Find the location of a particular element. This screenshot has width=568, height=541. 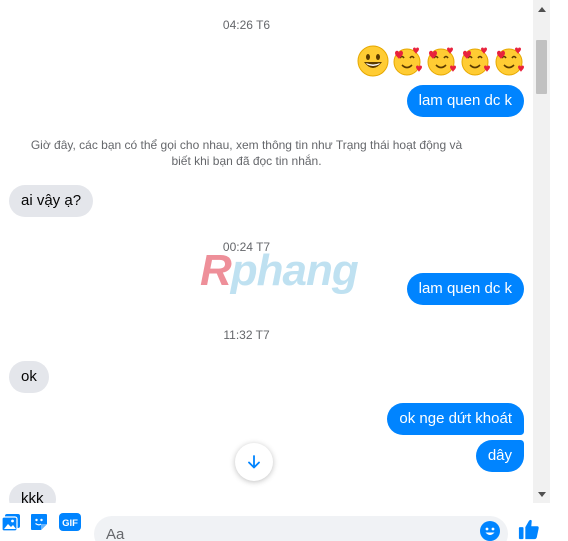

svg-text: GIF is located at coordinates (70, 523).